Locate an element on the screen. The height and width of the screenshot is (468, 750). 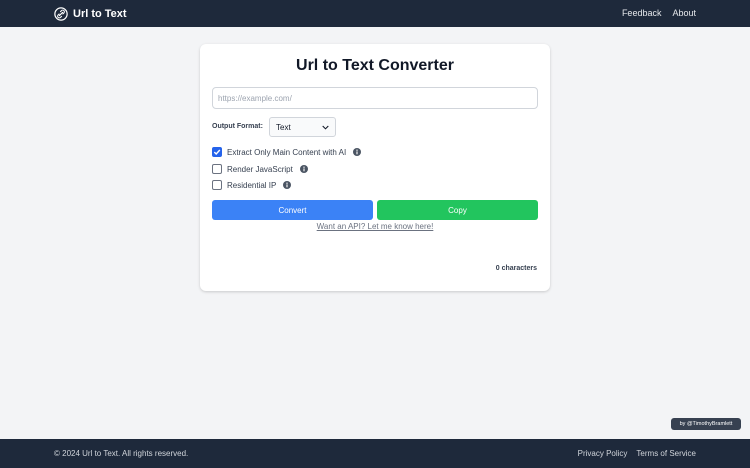
output-format-value: Text is located at coordinates (283, 127).